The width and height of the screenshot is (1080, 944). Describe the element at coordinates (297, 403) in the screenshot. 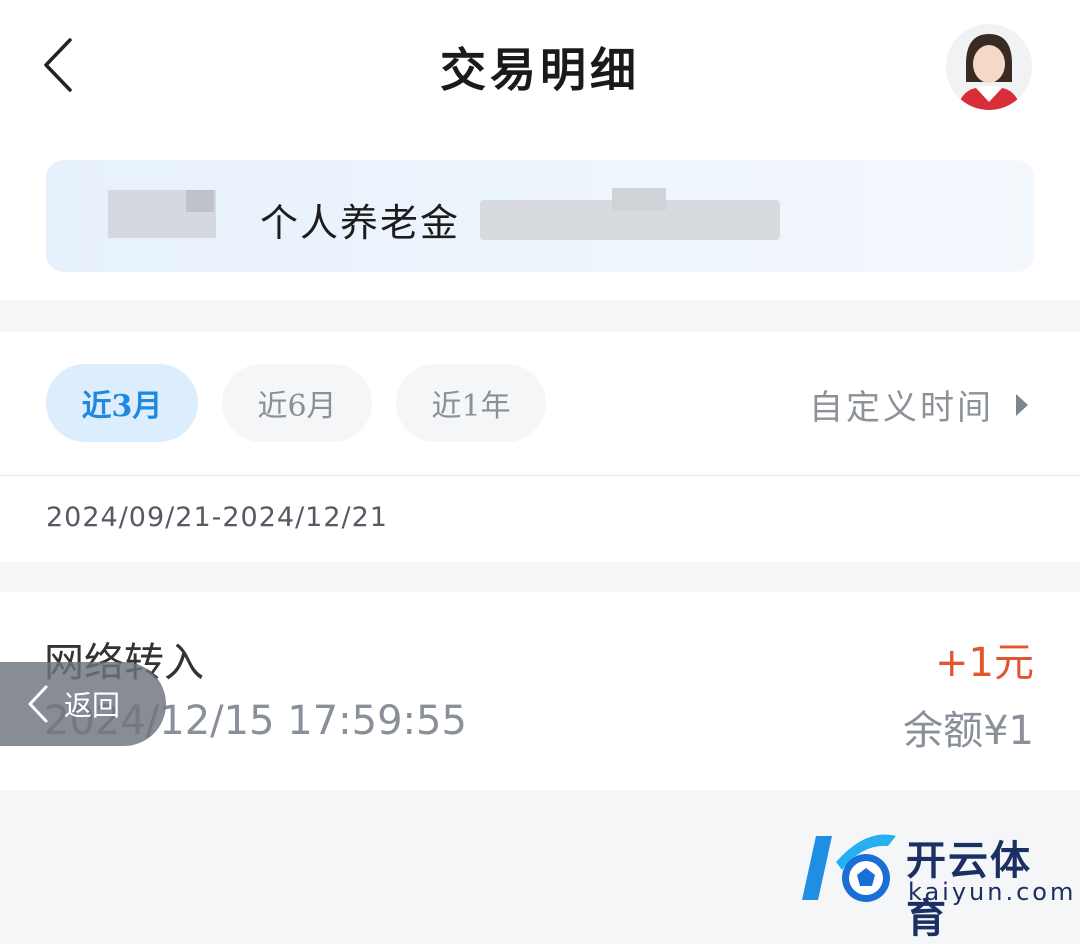

I see `chip-6-months: 近6月` at that location.